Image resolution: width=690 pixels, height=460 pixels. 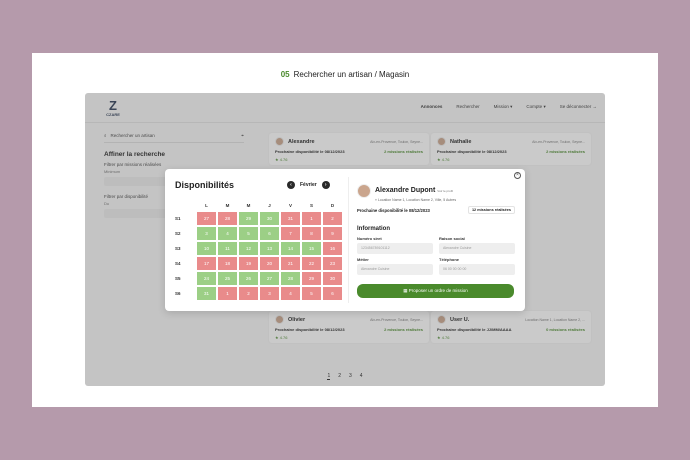 What do you see at coordinates (227, 278) in the screenshot?
I see `calendar-day-available: 25` at bounding box center [227, 278].